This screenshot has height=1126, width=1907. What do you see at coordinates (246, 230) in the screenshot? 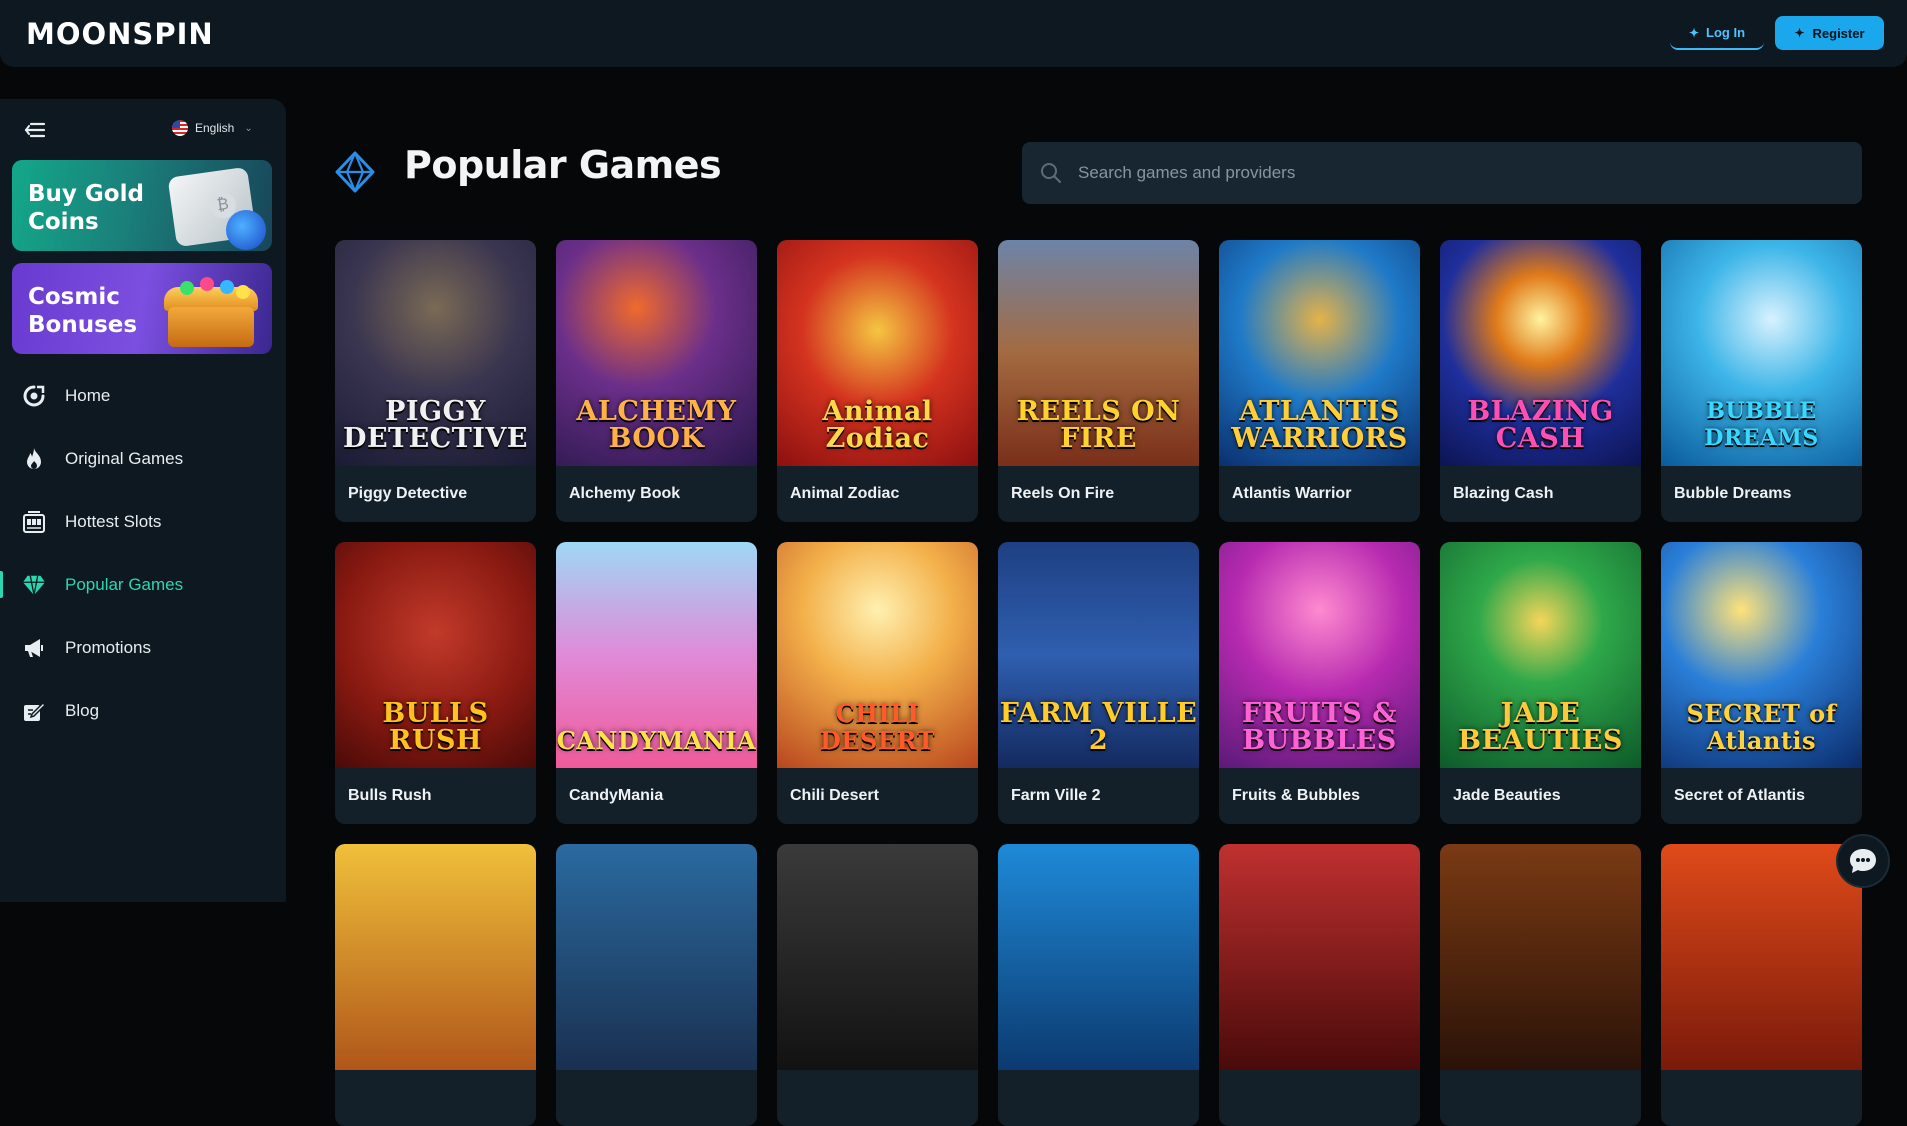
I see `coin-icon` at bounding box center [246, 230].